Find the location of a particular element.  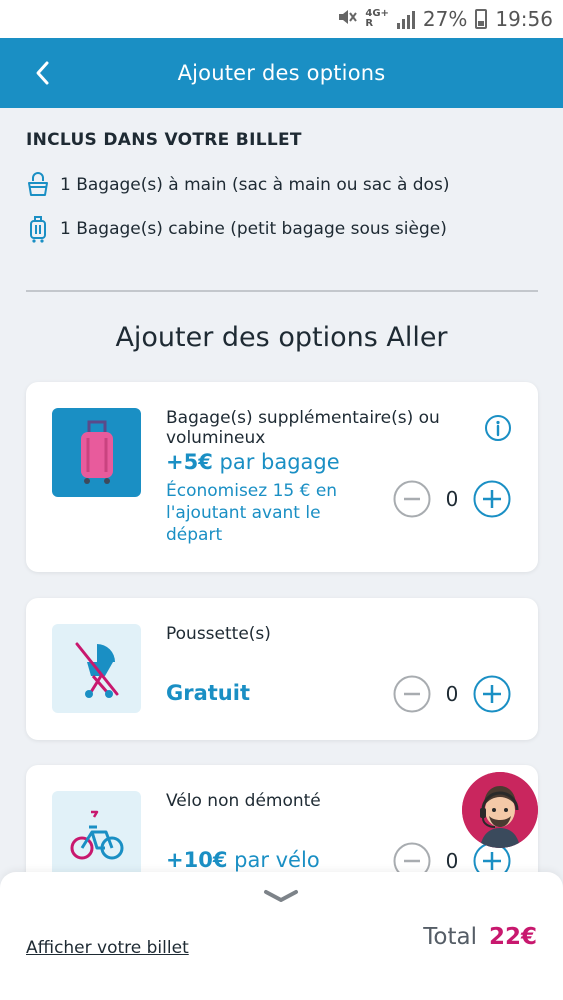

divider is located at coordinates (282, 291).